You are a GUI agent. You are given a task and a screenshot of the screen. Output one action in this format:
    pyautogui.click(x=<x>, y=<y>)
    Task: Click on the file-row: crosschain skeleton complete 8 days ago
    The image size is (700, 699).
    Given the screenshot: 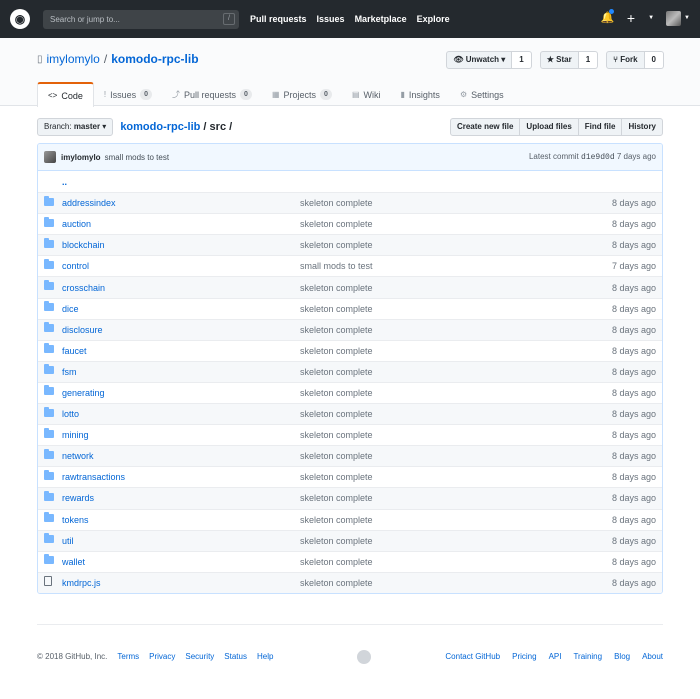 What is the action you would take?
    pyautogui.click(x=350, y=287)
    